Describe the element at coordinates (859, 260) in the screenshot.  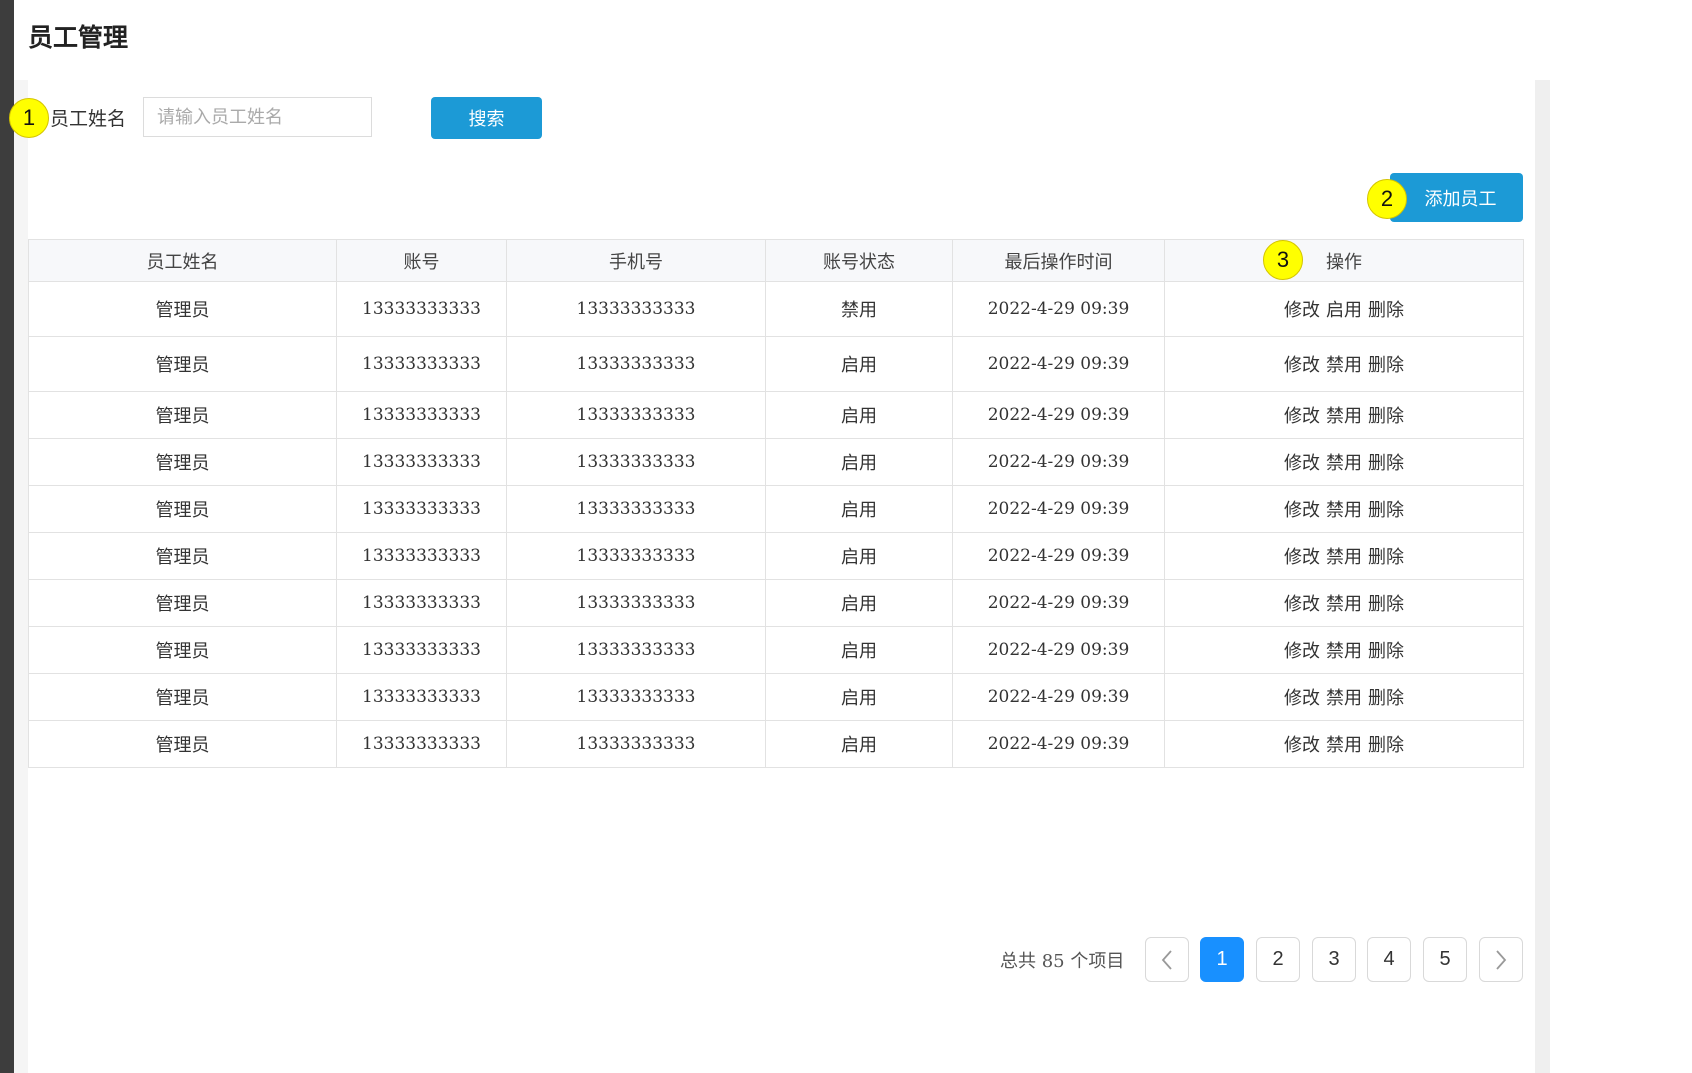
I see `column-header-status: 账号状态` at that location.